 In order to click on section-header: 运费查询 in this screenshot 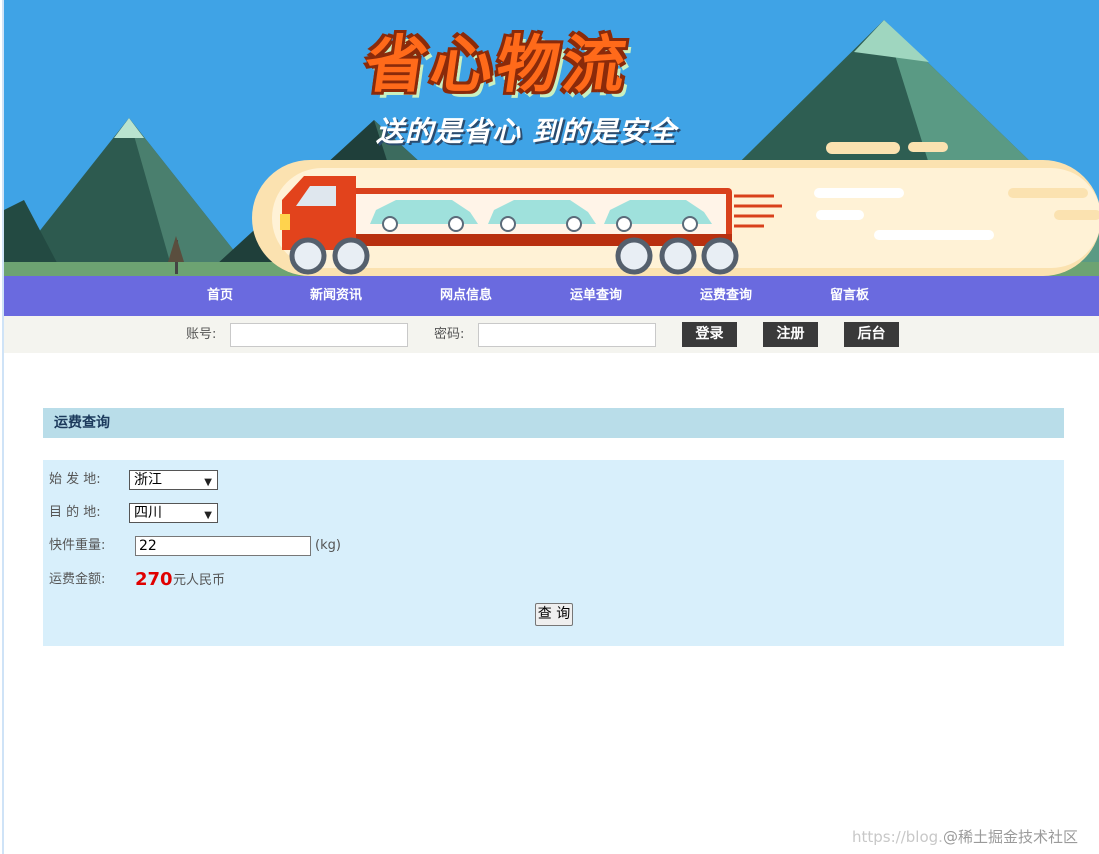, I will do `click(553, 423)`.